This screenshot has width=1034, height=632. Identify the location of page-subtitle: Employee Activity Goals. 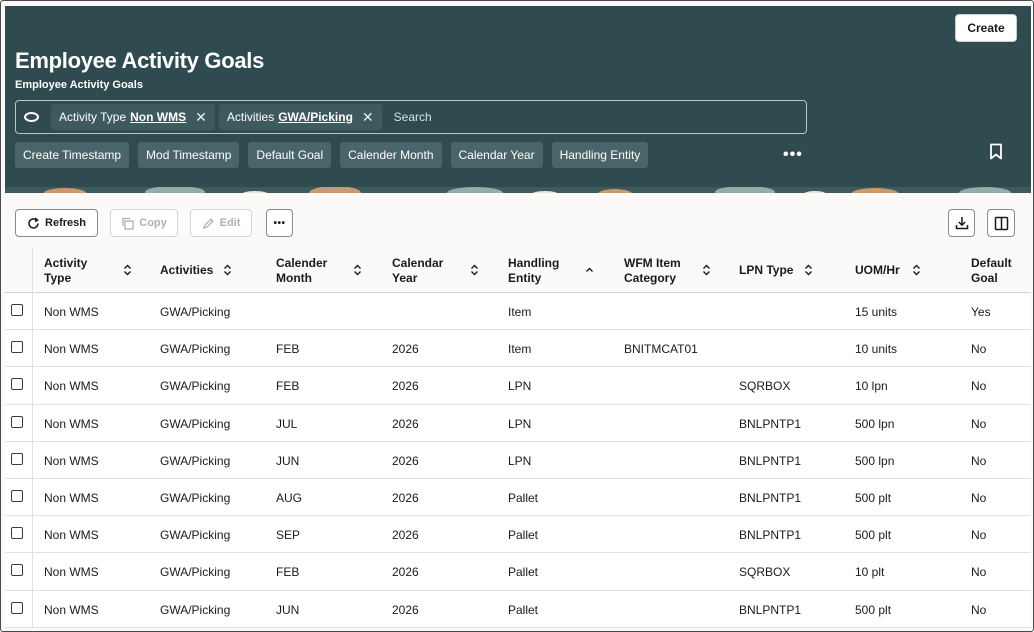
(79, 85).